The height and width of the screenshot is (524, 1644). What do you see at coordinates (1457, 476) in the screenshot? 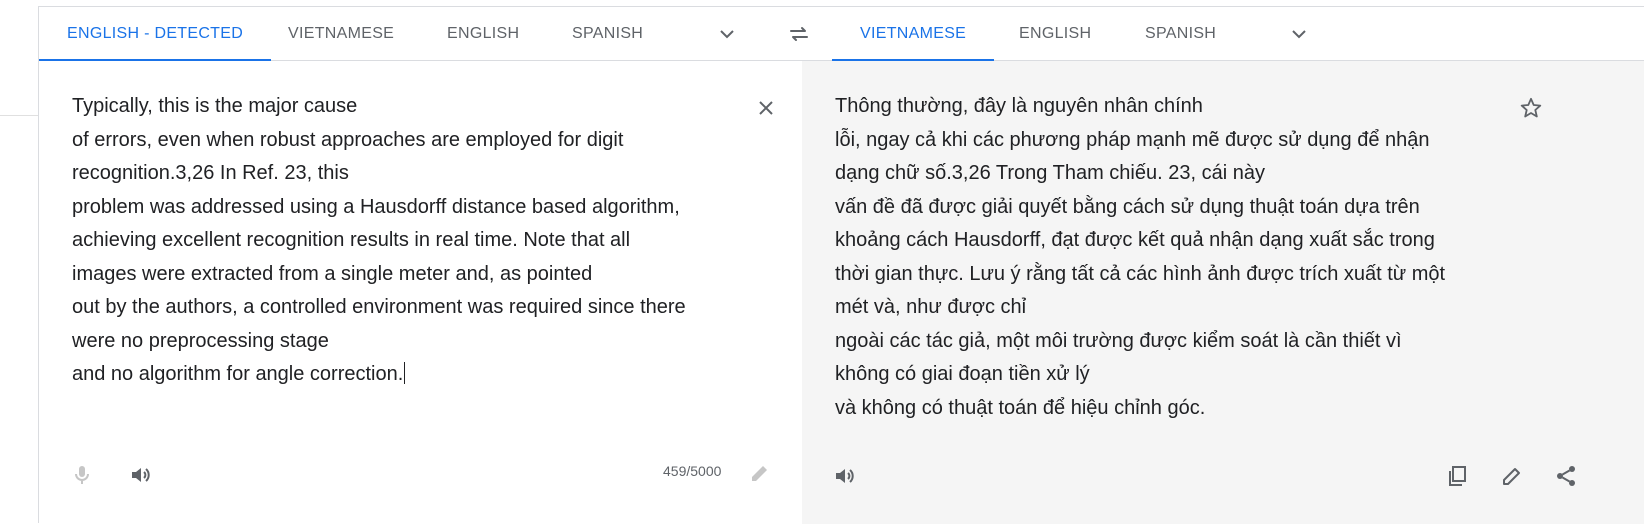
I see `copy-icon` at bounding box center [1457, 476].